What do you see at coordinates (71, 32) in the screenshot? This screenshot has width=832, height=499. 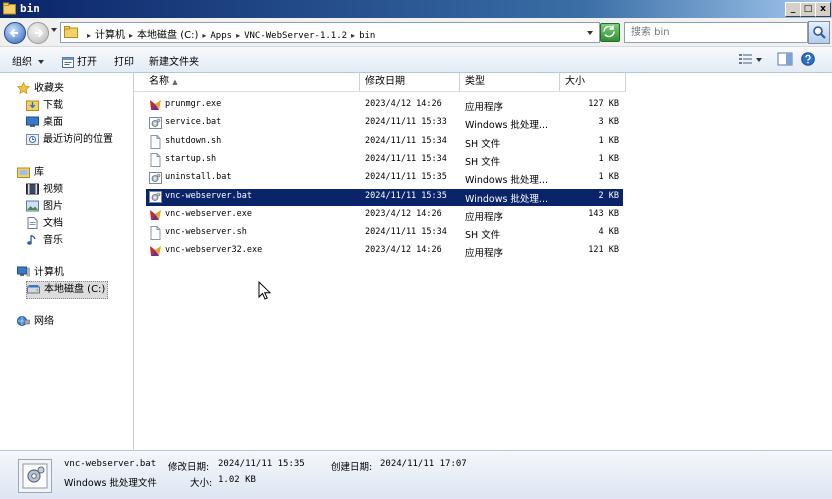 I see `folder-icon` at bounding box center [71, 32].